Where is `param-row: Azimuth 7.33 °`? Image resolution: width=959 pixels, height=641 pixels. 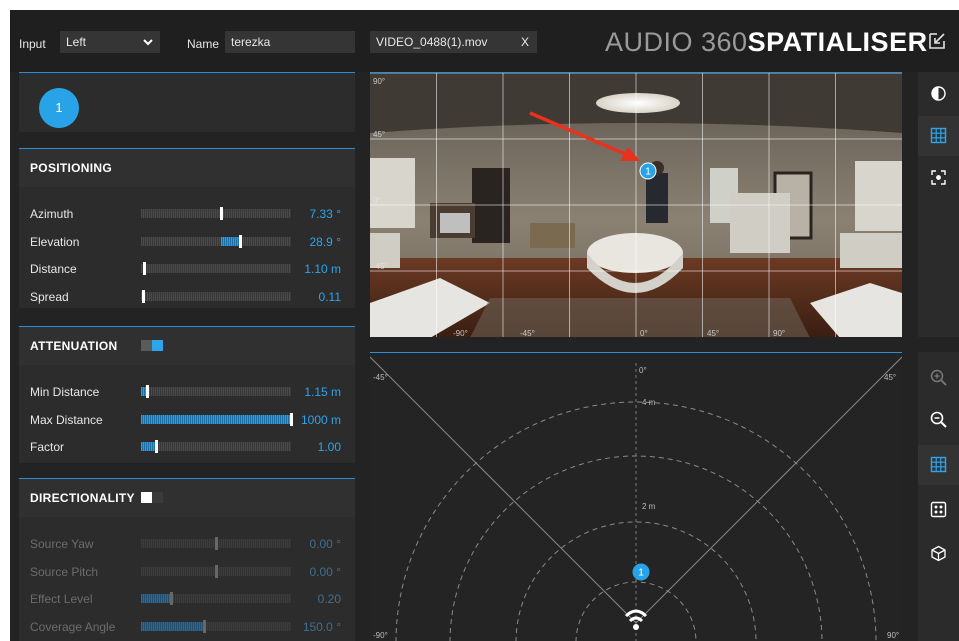
param-row: Azimuth 7.33 ° is located at coordinates (187, 213).